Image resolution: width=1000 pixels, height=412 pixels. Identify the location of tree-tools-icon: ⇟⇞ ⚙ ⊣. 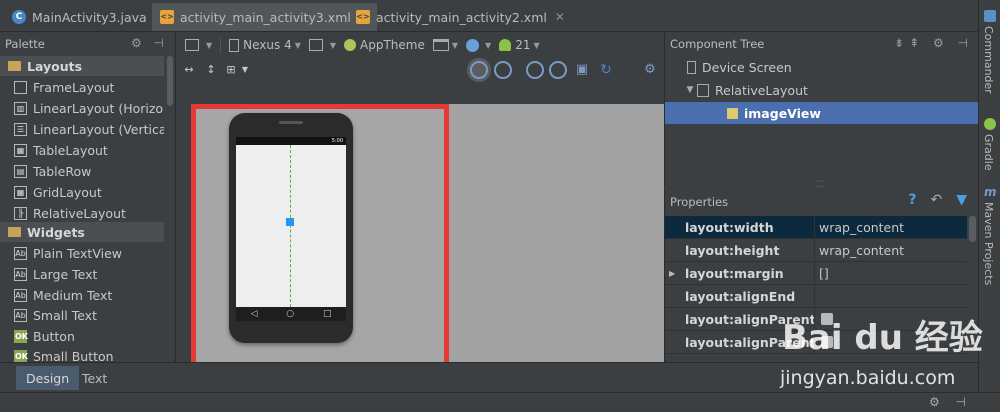
(933, 43).